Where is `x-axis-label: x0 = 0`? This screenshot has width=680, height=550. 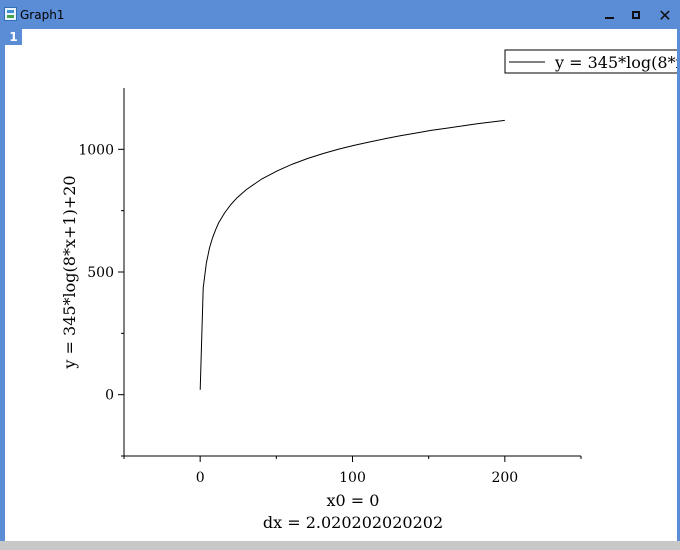
x-axis-label: x0 = 0 is located at coordinates (353, 500).